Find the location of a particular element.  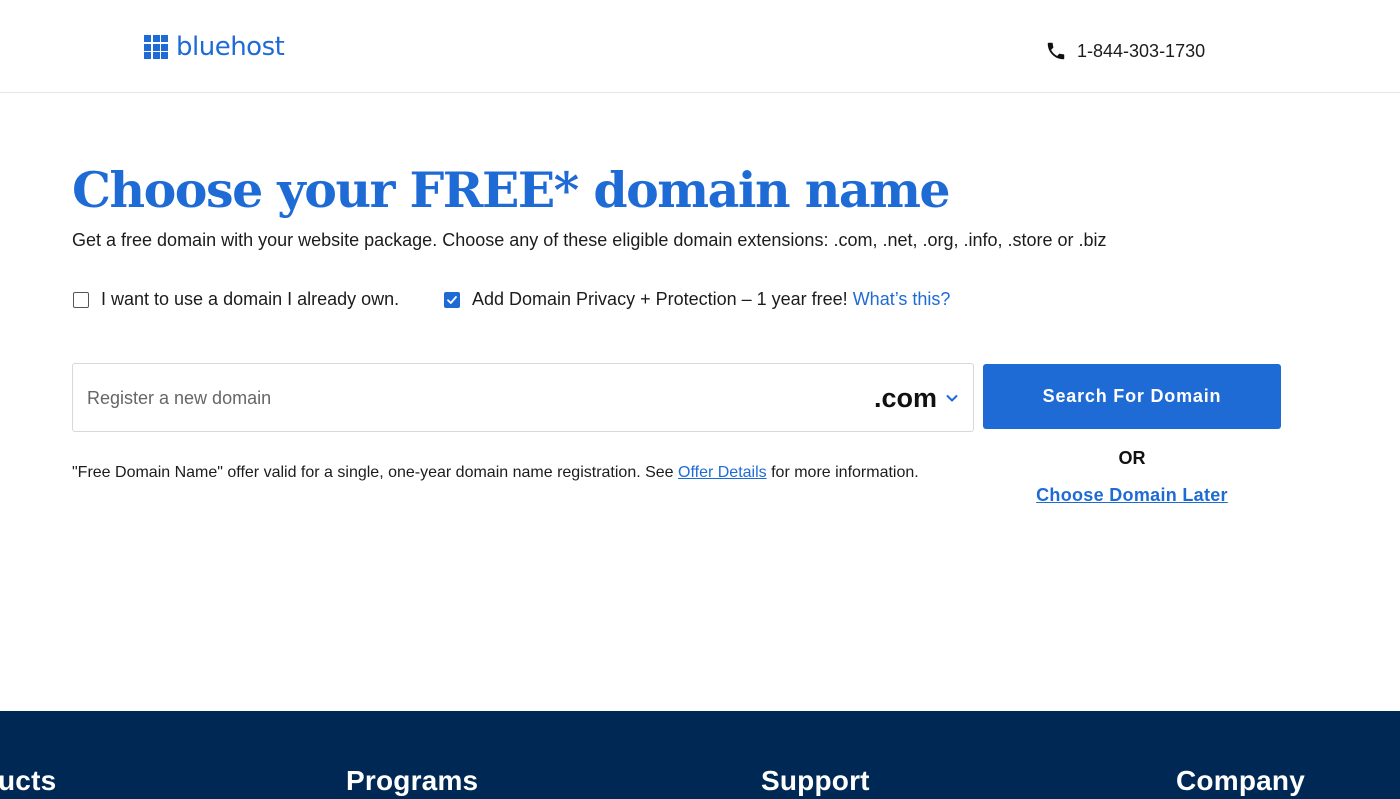

footer-heading-programs: Programs is located at coordinates (412, 781).